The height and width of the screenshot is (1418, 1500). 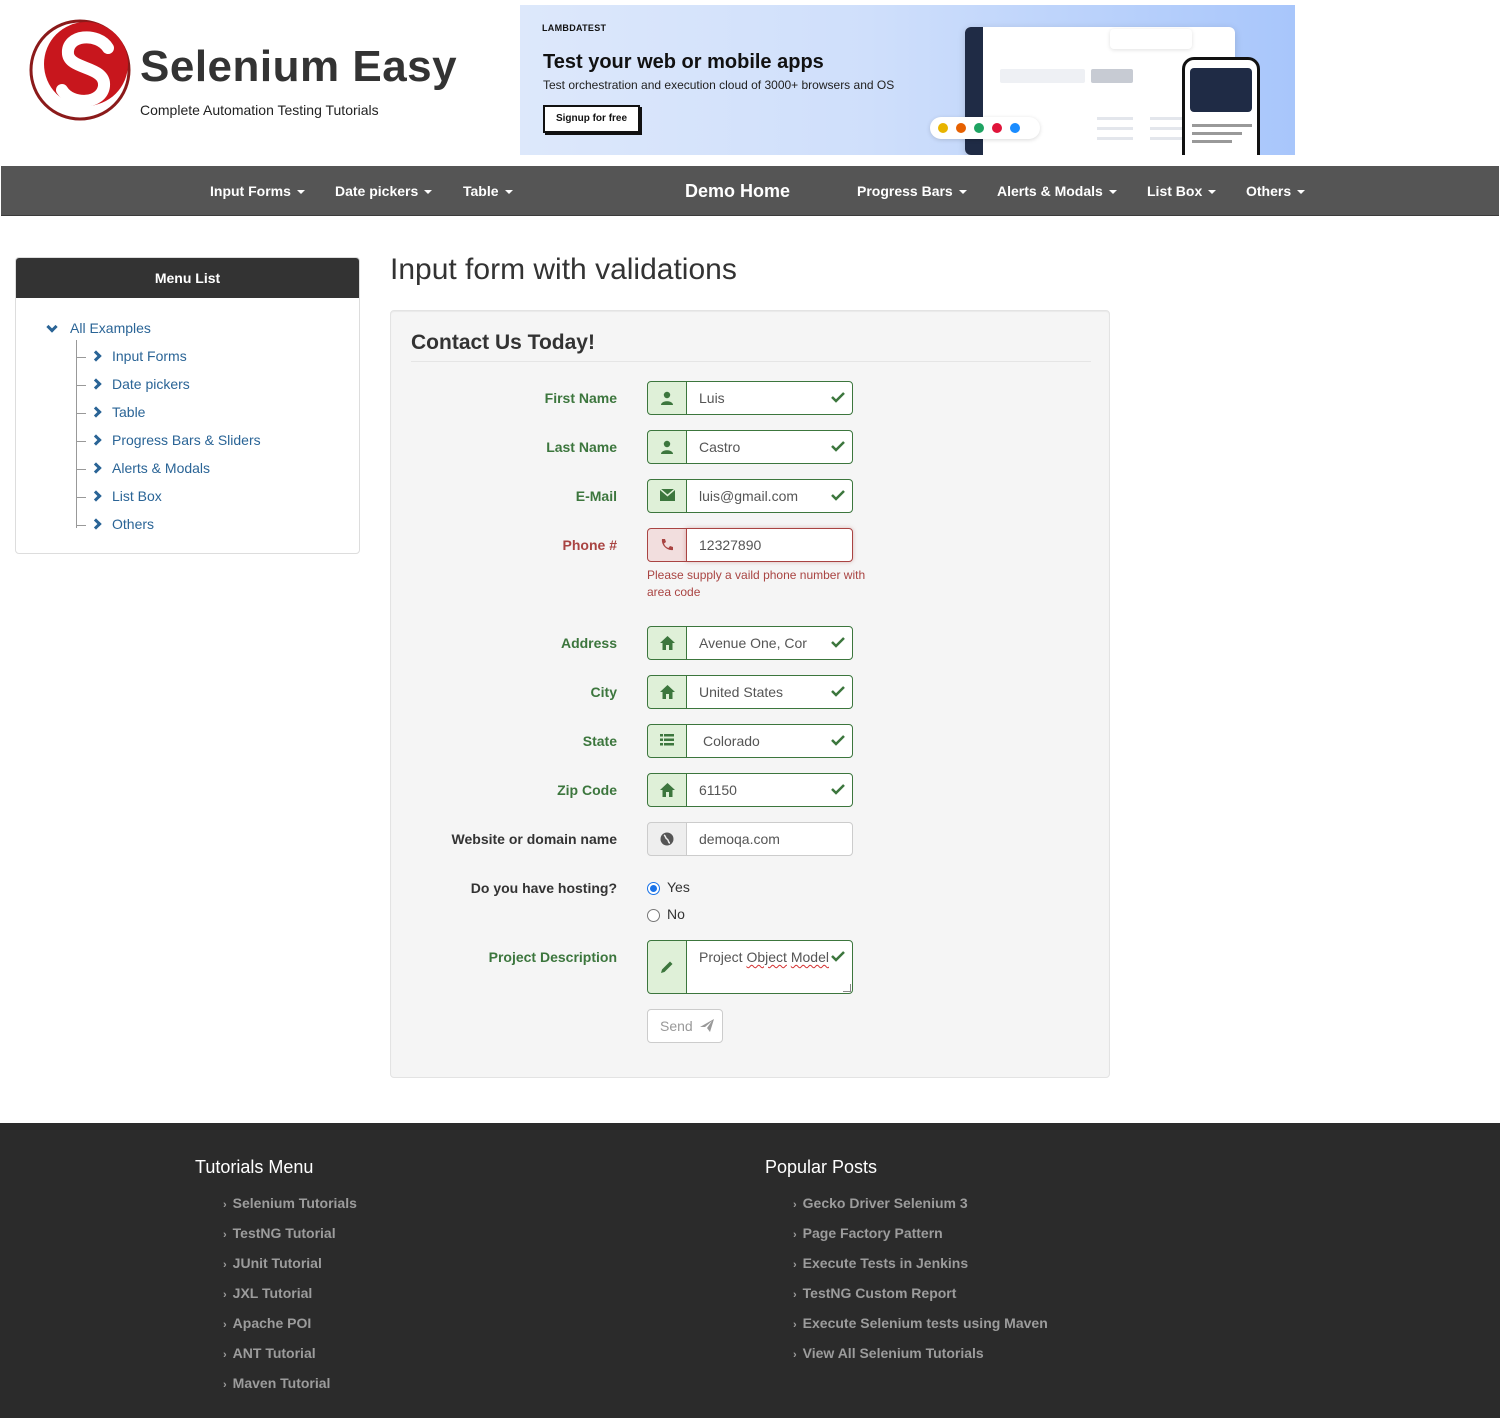 What do you see at coordinates (588, 643) in the screenshot?
I see `address-label: Address` at bounding box center [588, 643].